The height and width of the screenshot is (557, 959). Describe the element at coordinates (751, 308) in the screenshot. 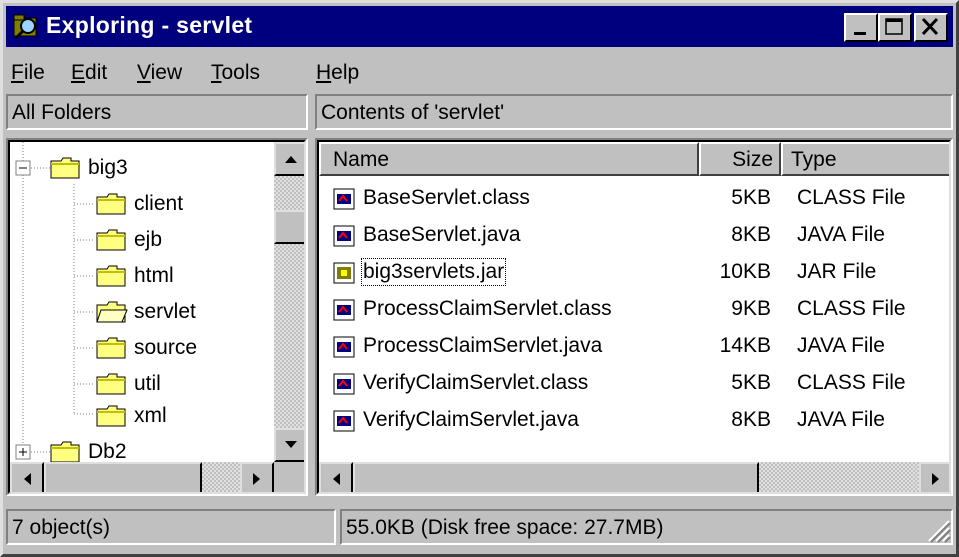

I see `file-size: 9KB` at that location.